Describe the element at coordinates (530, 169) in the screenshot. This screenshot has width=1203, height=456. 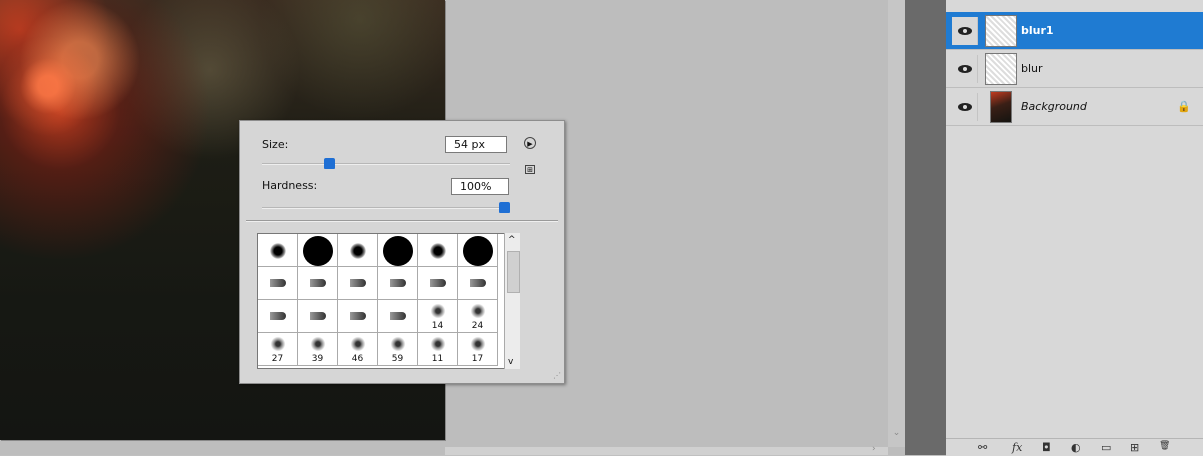
I see `new-preset-icon: ⊞` at that location.